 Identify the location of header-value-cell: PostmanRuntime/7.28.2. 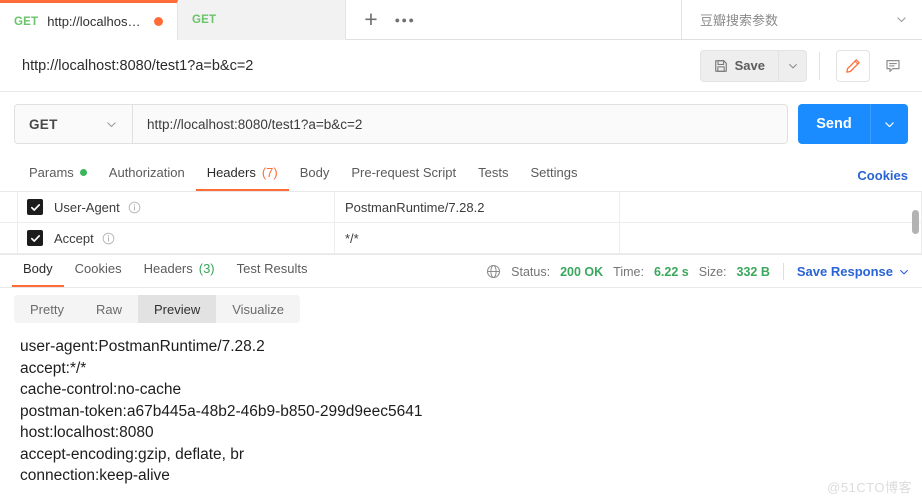
(477, 207).